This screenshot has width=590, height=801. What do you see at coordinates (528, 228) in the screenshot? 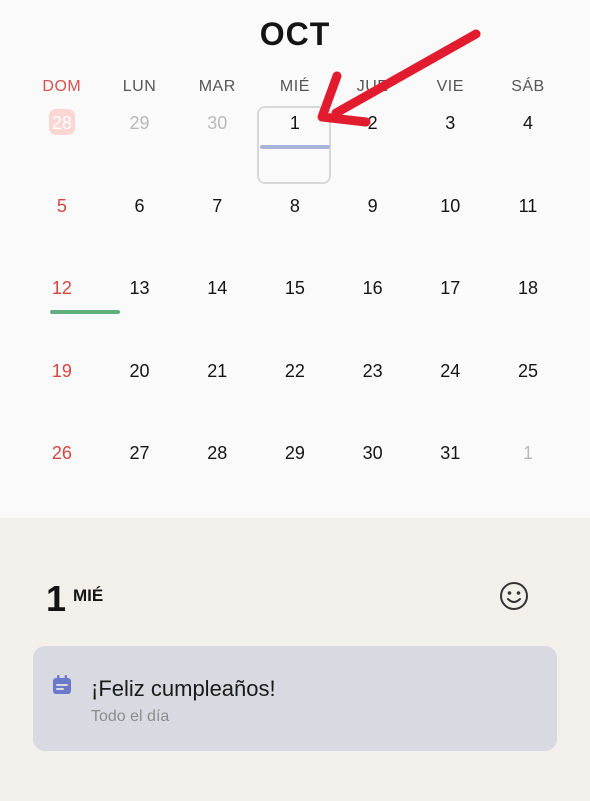
I see `day-cell: 11` at bounding box center [528, 228].